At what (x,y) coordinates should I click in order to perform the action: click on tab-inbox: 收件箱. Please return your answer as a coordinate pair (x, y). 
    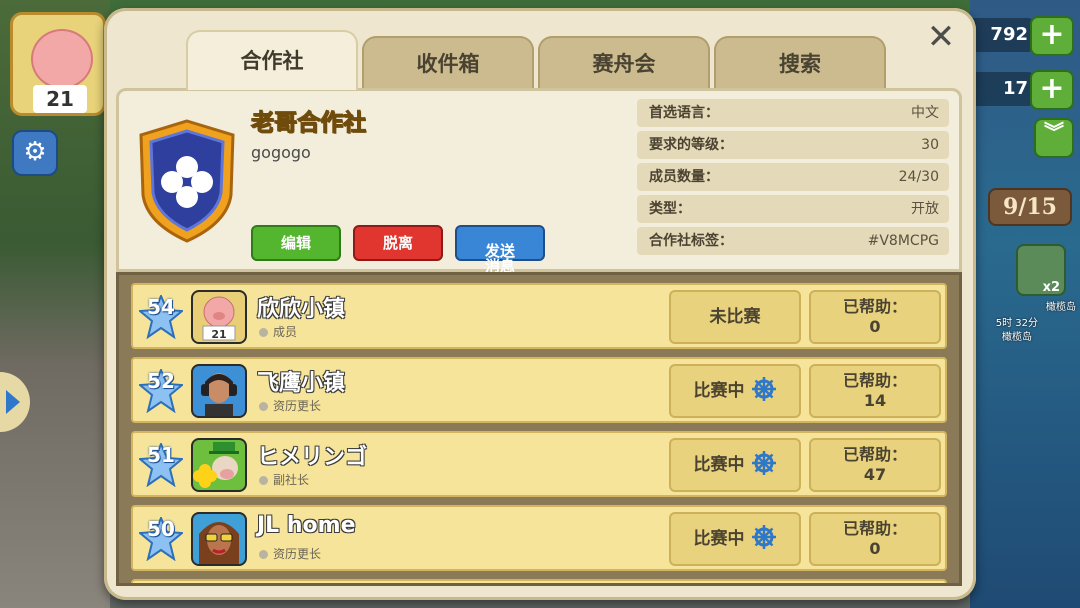
    Looking at the image, I should click on (448, 62).